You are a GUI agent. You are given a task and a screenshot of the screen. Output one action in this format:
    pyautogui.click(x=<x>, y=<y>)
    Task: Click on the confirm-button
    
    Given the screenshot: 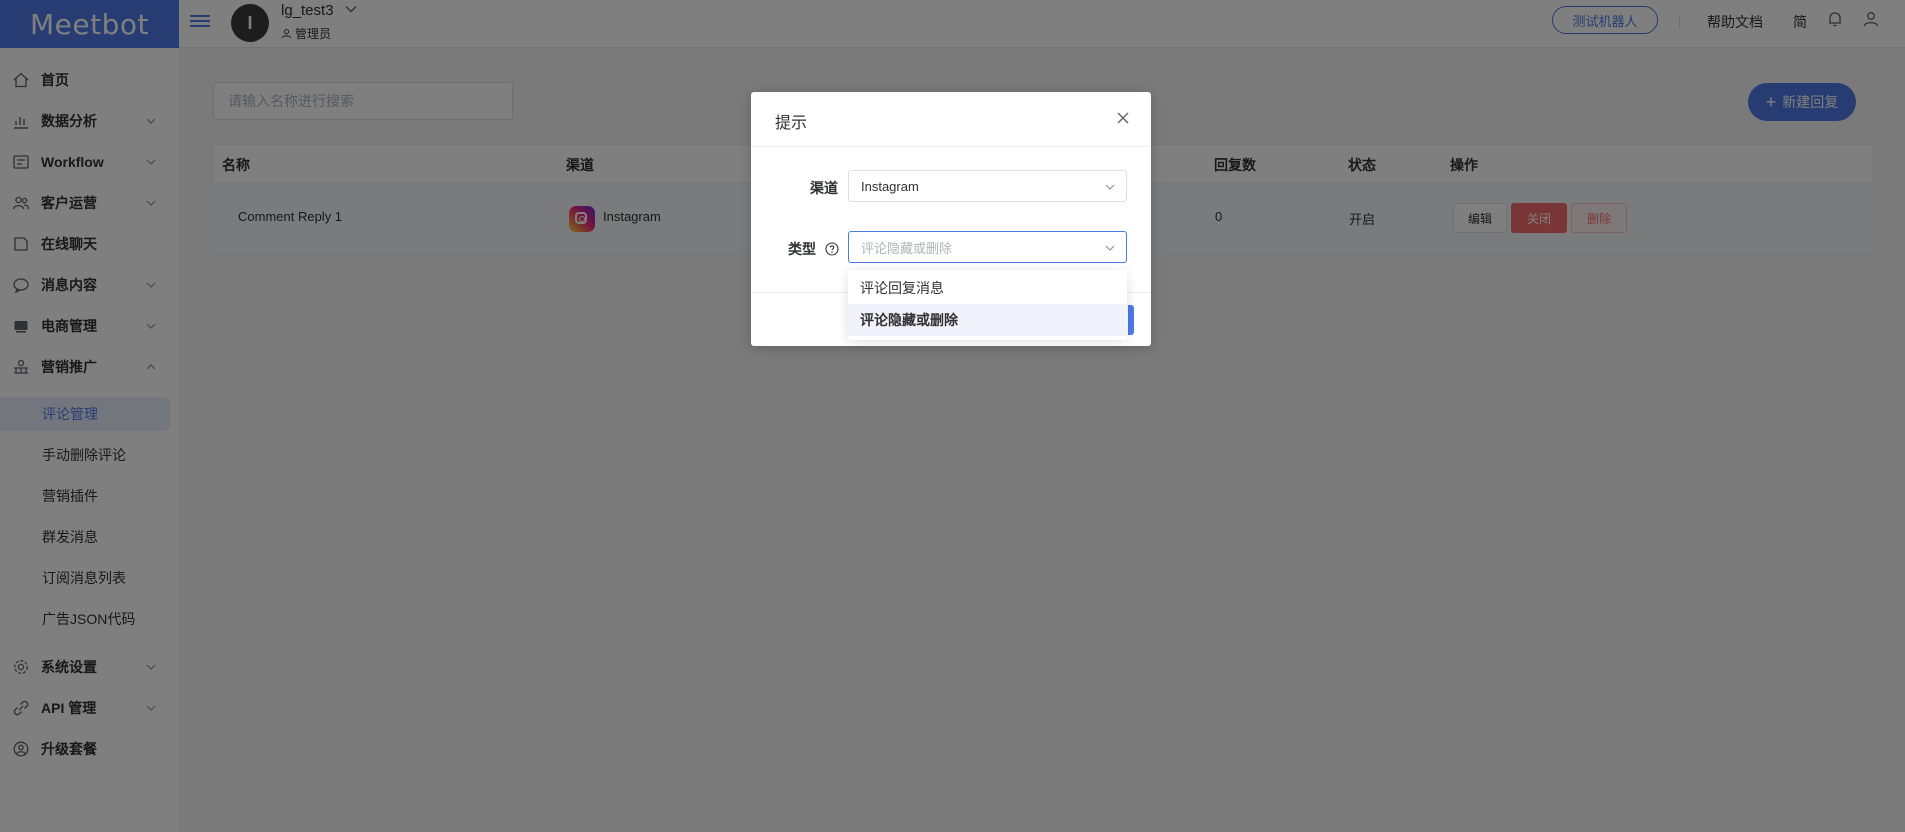 What is the action you would take?
    pyautogui.click(x=1131, y=320)
    